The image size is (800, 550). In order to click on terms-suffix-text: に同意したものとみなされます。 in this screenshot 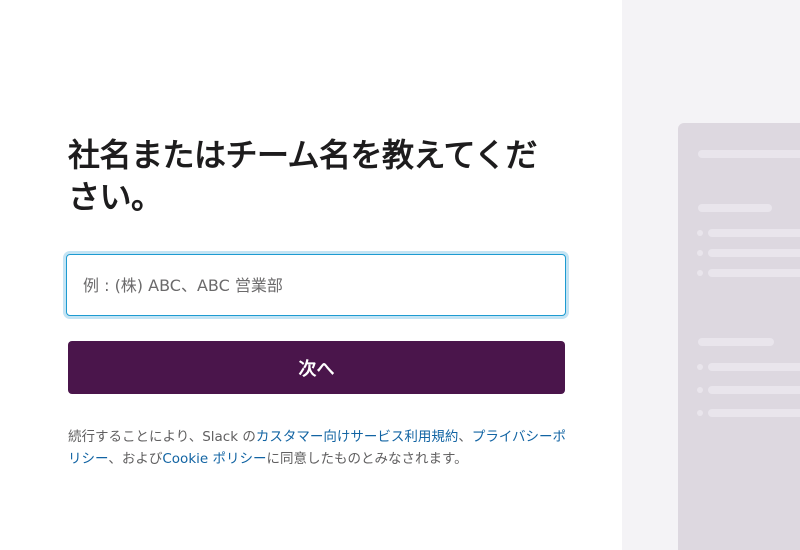, I will do `click(367, 459)`.